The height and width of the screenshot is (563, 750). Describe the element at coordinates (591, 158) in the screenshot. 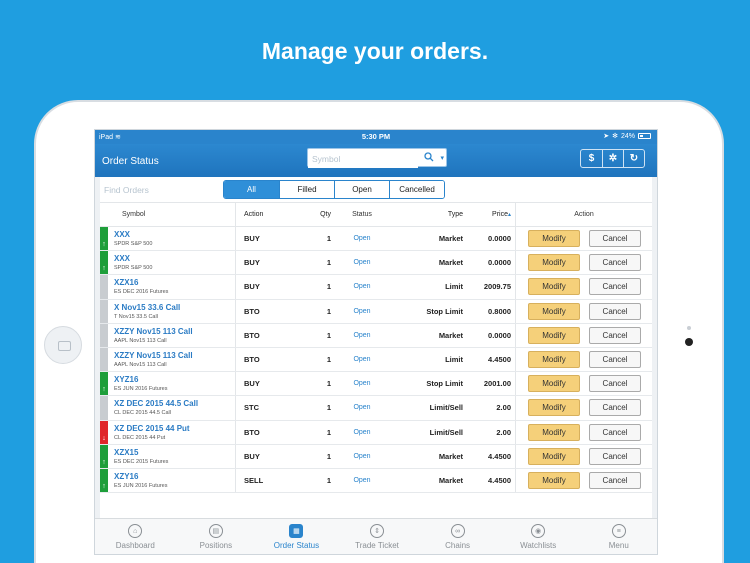

I see `dollar-button: $` at that location.